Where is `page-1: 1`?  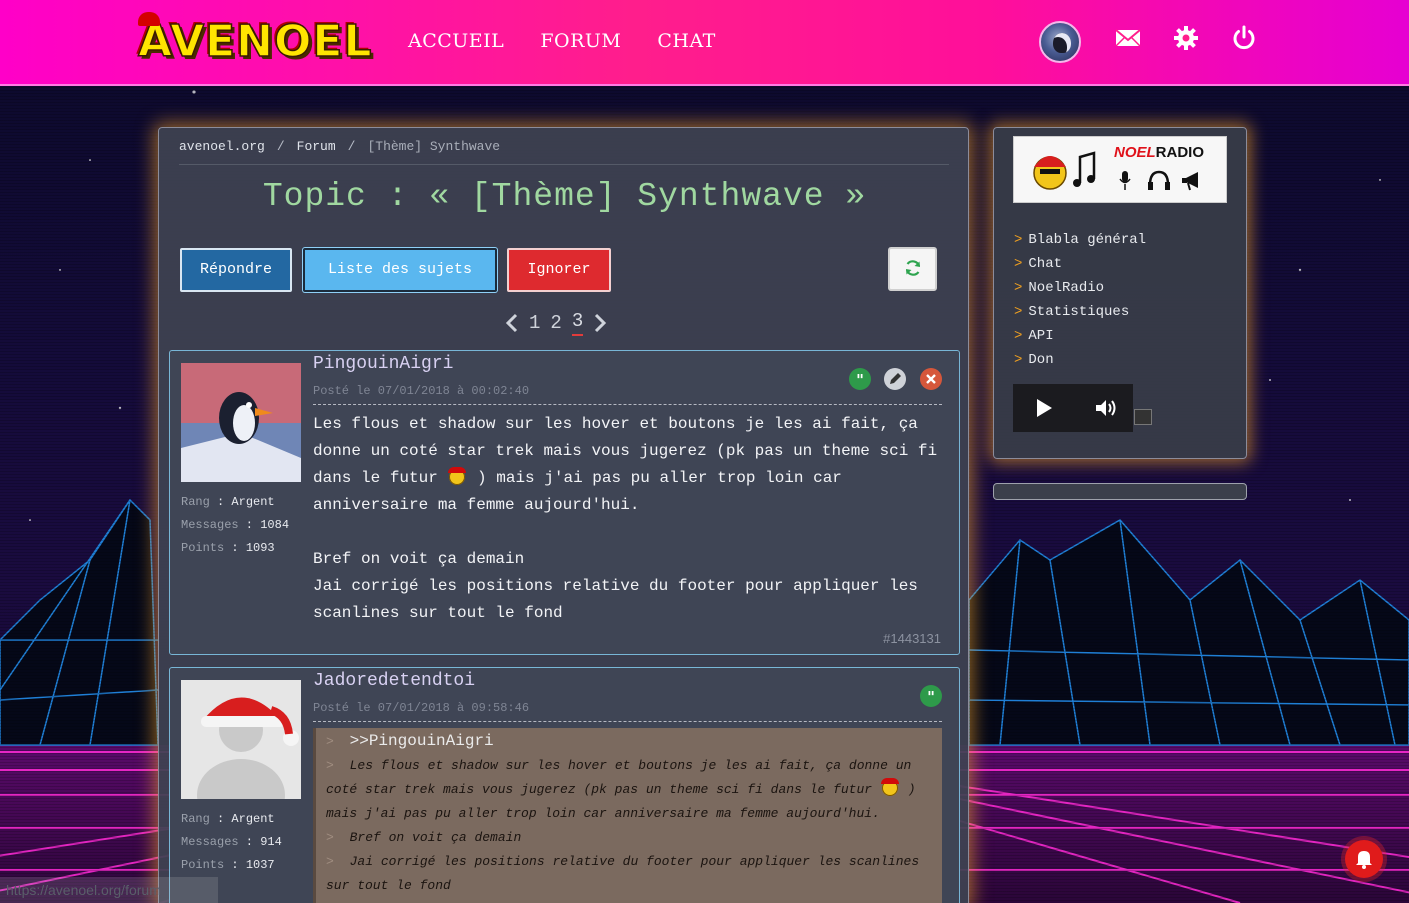 page-1: 1 is located at coordinates (534, 323).